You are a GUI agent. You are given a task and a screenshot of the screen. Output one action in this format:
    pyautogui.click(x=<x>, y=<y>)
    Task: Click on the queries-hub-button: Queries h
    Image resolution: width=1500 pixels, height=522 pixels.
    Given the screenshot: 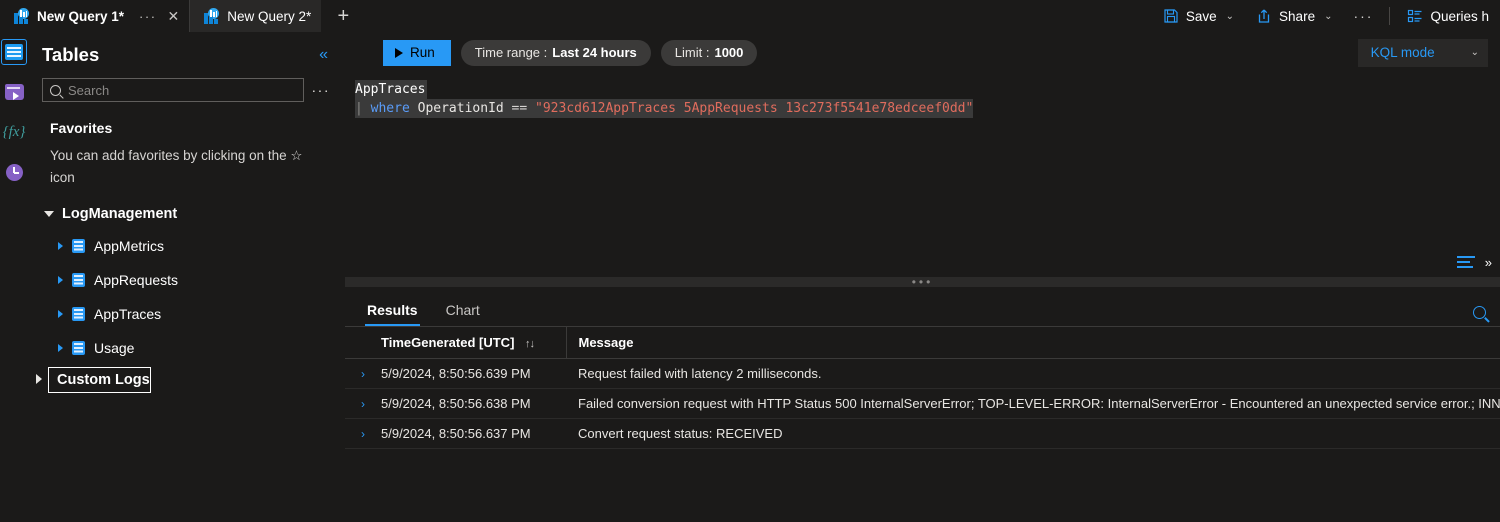 What is the action you would take?
    pyautogui.click(x=1448, y=16)
    